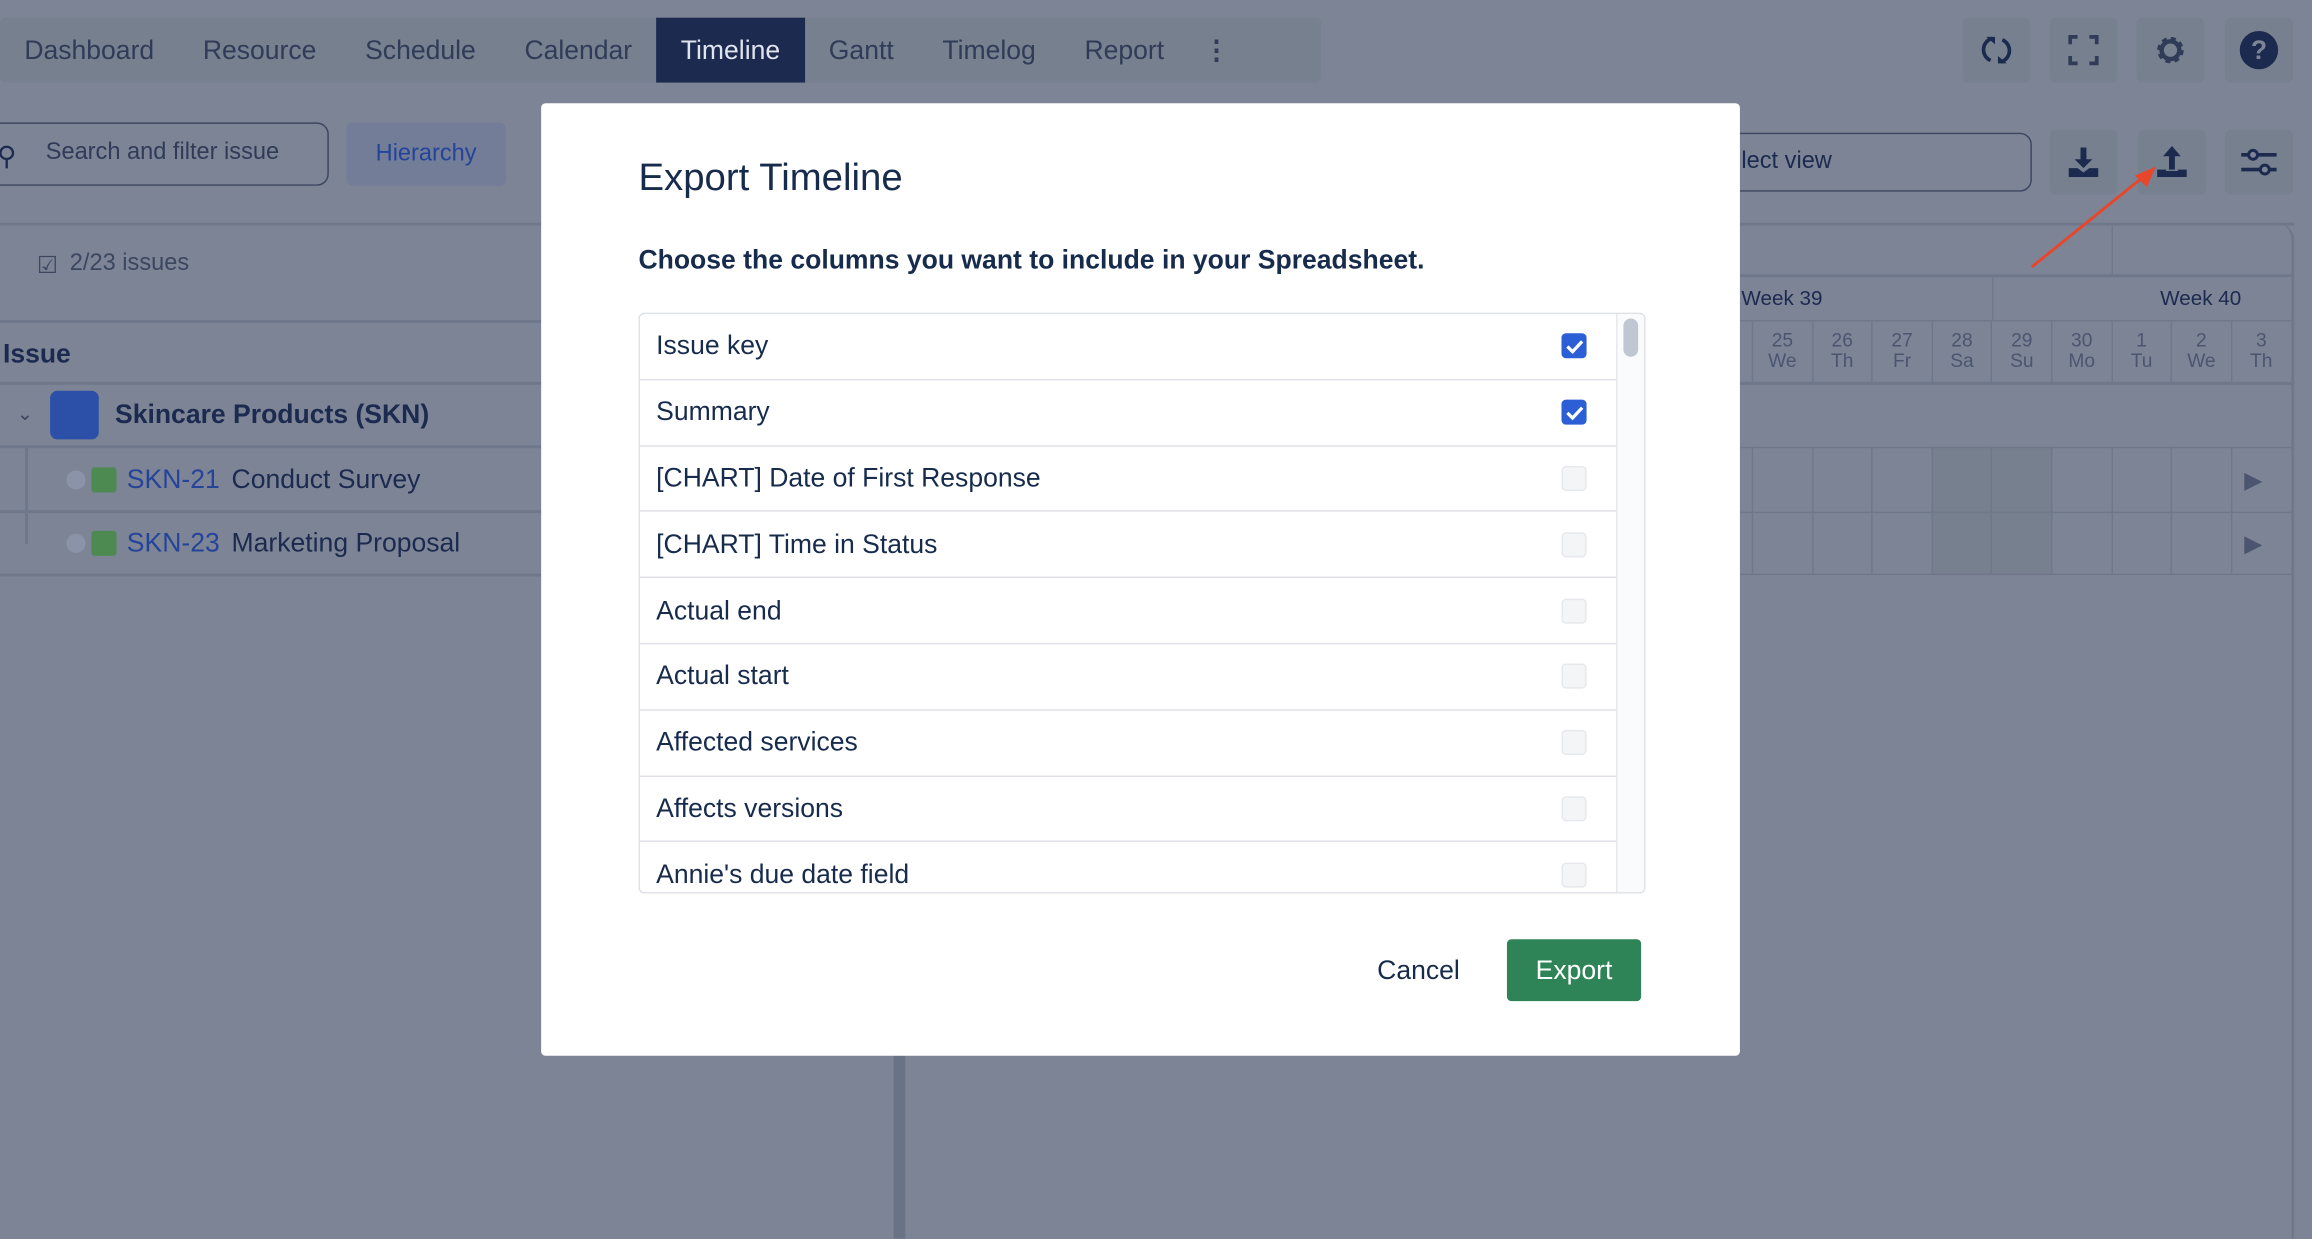 The width and height of the screenshot is (2312, 1239). What do you see at coordinates (426, 154) in the screenshot?
I see `hierarchy-button: Hierarchy` at bounding box center [426, 154].